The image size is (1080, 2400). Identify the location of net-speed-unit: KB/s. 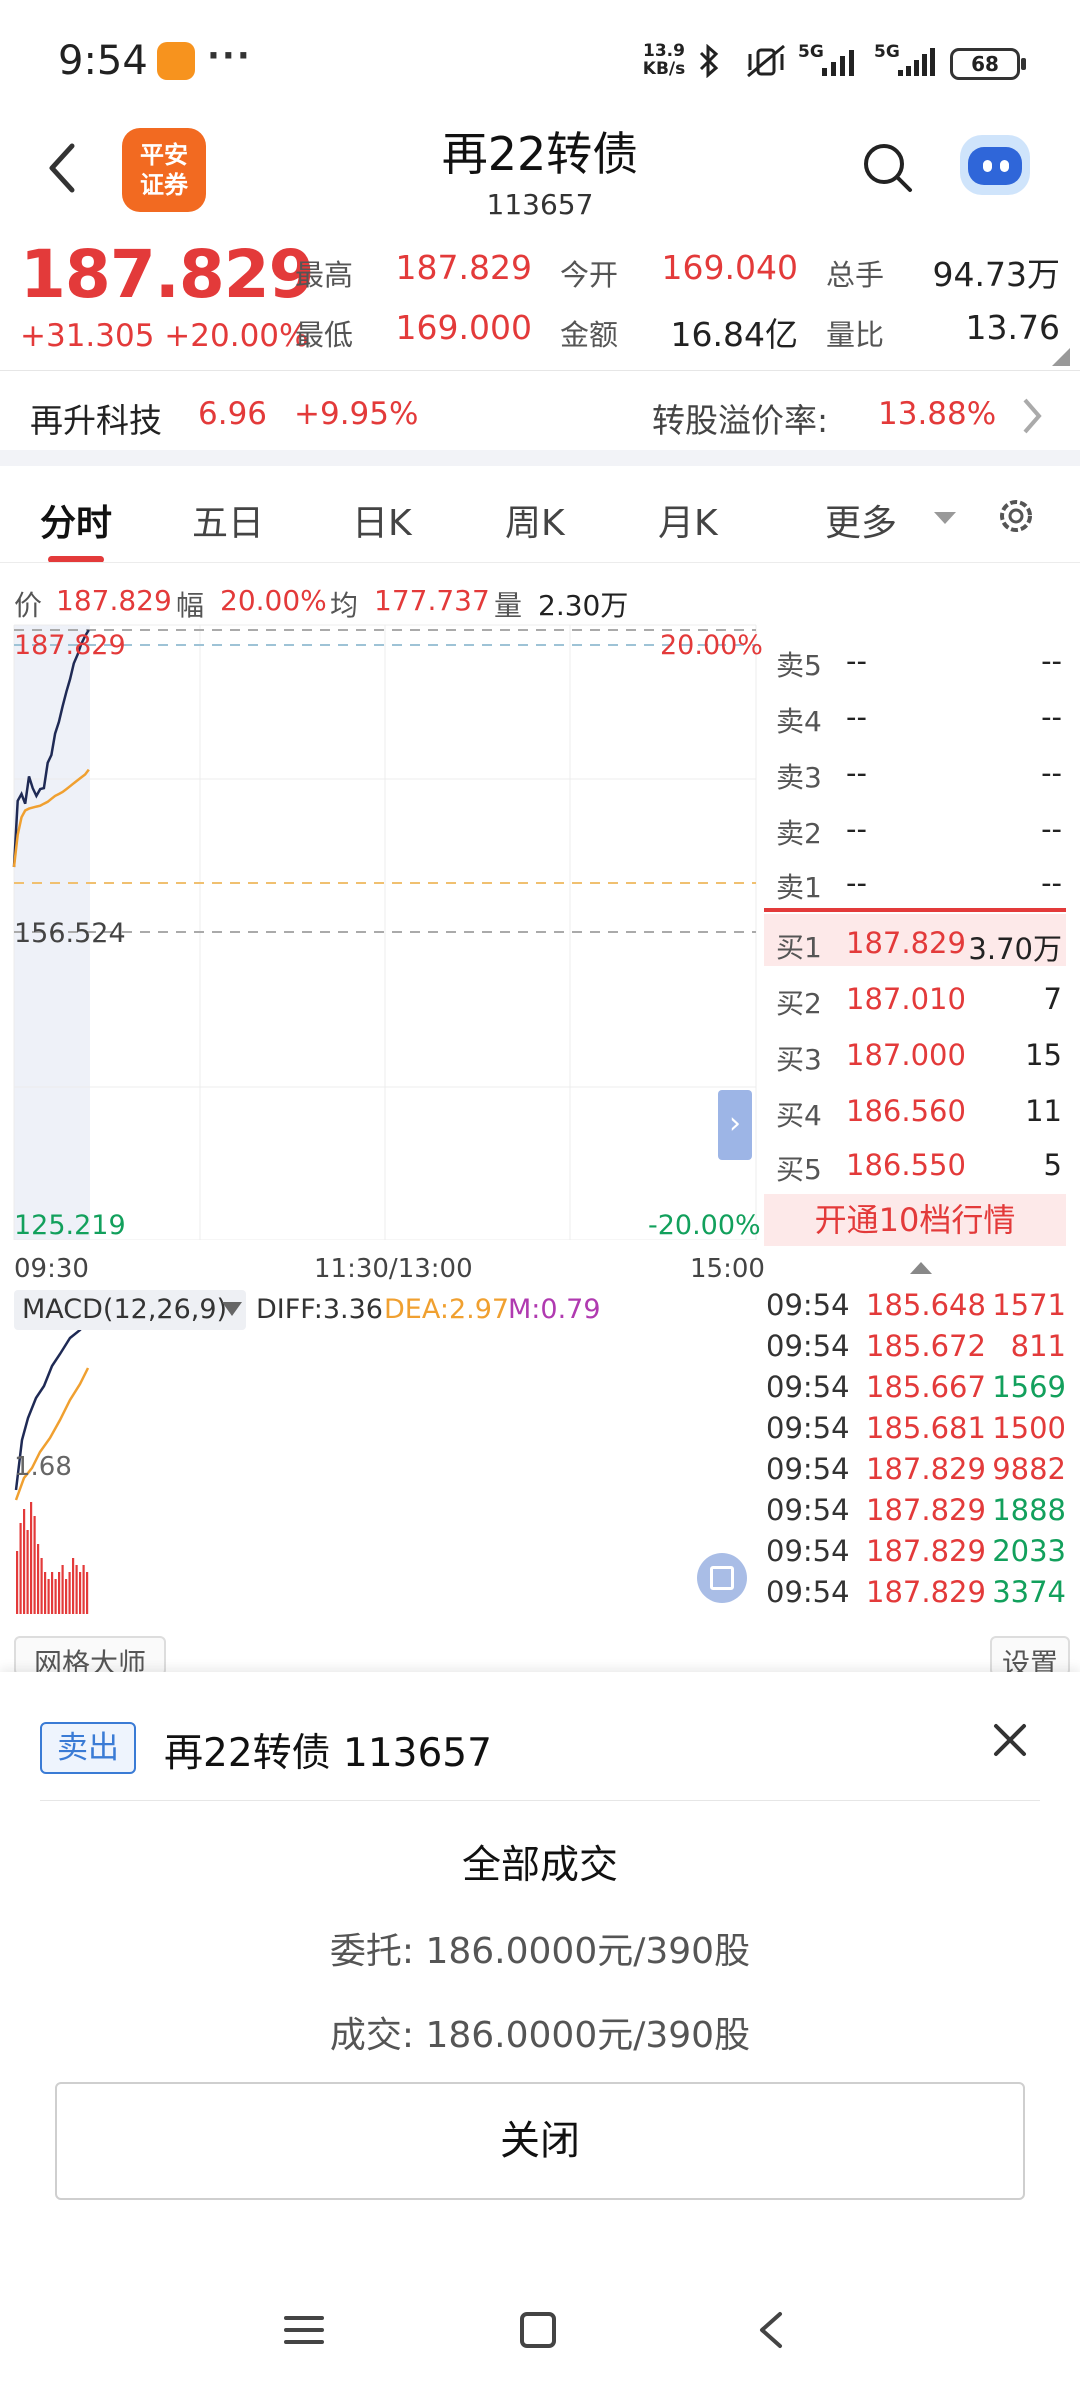
(664, 69).